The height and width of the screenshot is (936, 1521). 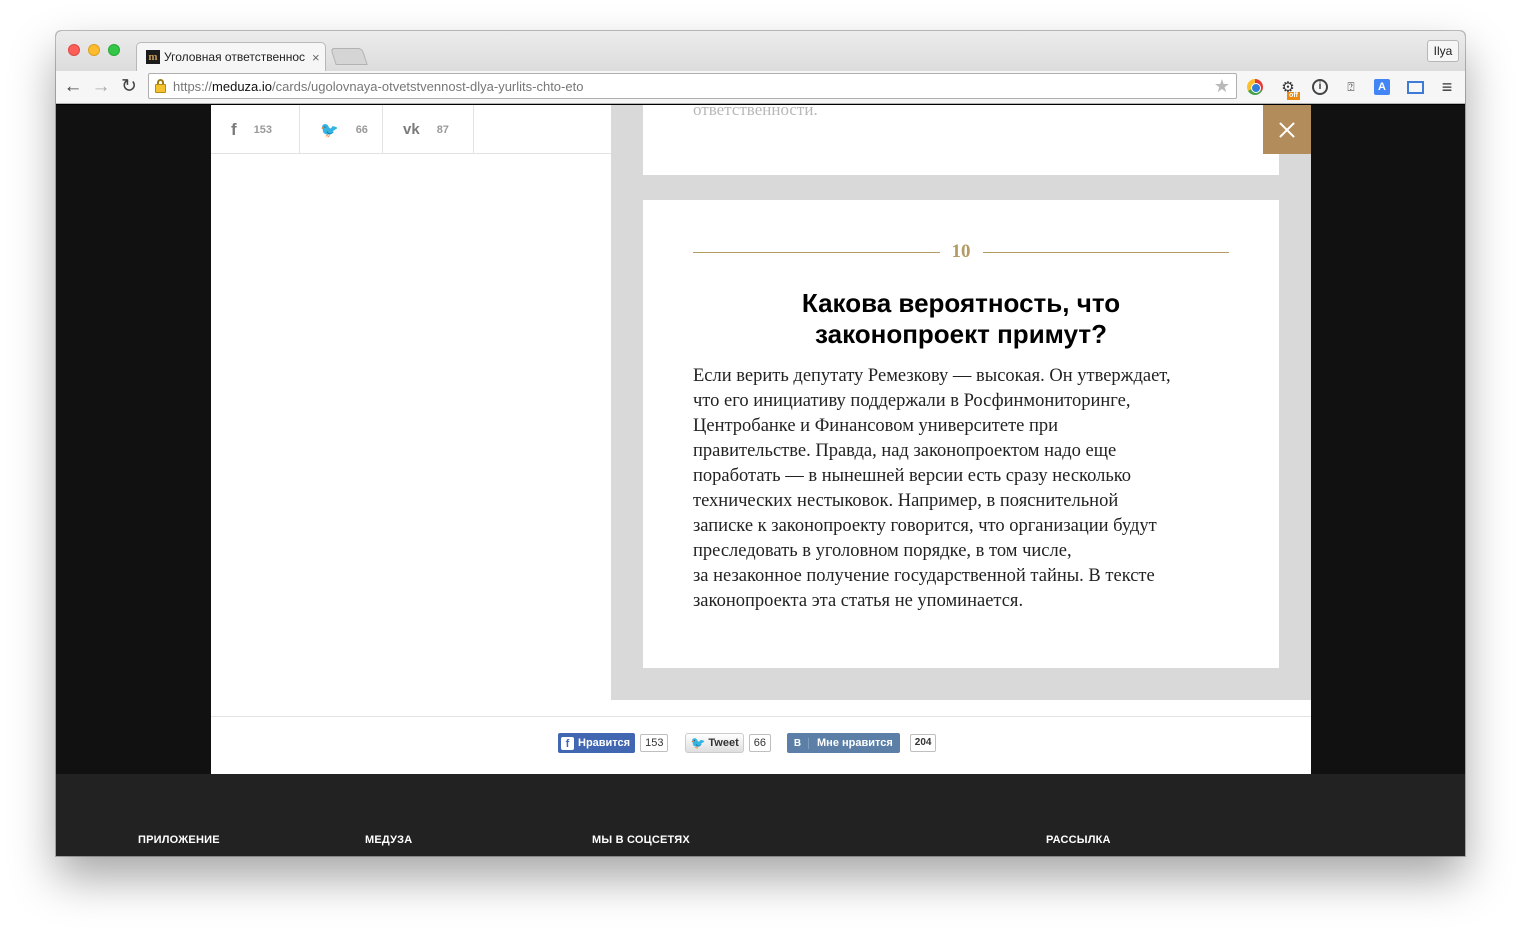 What do you see at coordinates (1078, 840) in the screenshot?
I see `footer-newsletter-heading: РАССЫЛКА` at bounding box center [1078, 840].